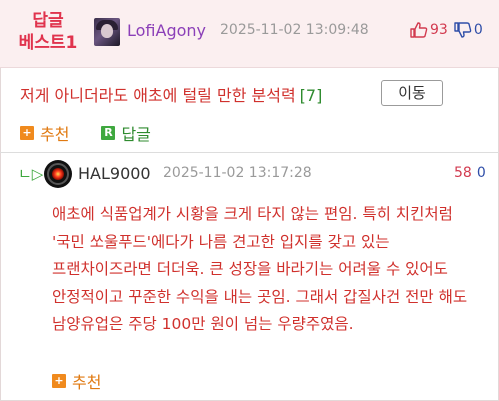  I want to click on vote-counter: 58 0, so click(470, 173).